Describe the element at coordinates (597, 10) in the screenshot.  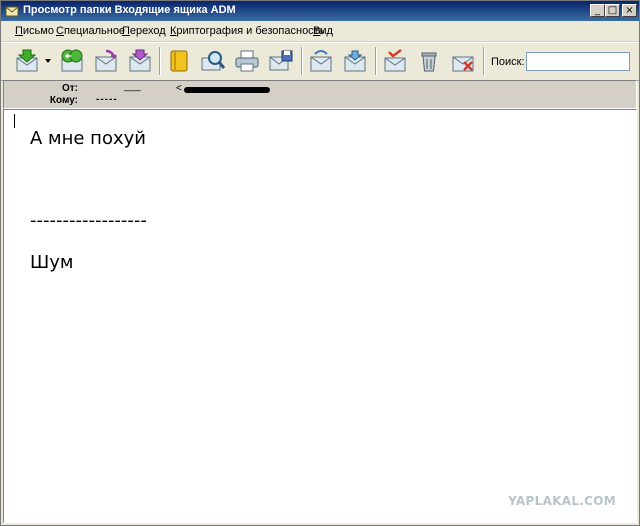
I see `minimize-button: _` at that location.